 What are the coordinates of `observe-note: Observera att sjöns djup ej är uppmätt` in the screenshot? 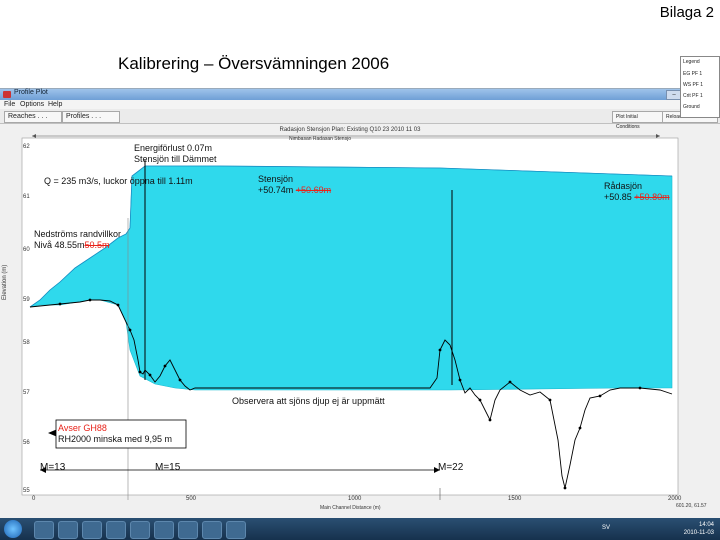 It's located at (308, 401).